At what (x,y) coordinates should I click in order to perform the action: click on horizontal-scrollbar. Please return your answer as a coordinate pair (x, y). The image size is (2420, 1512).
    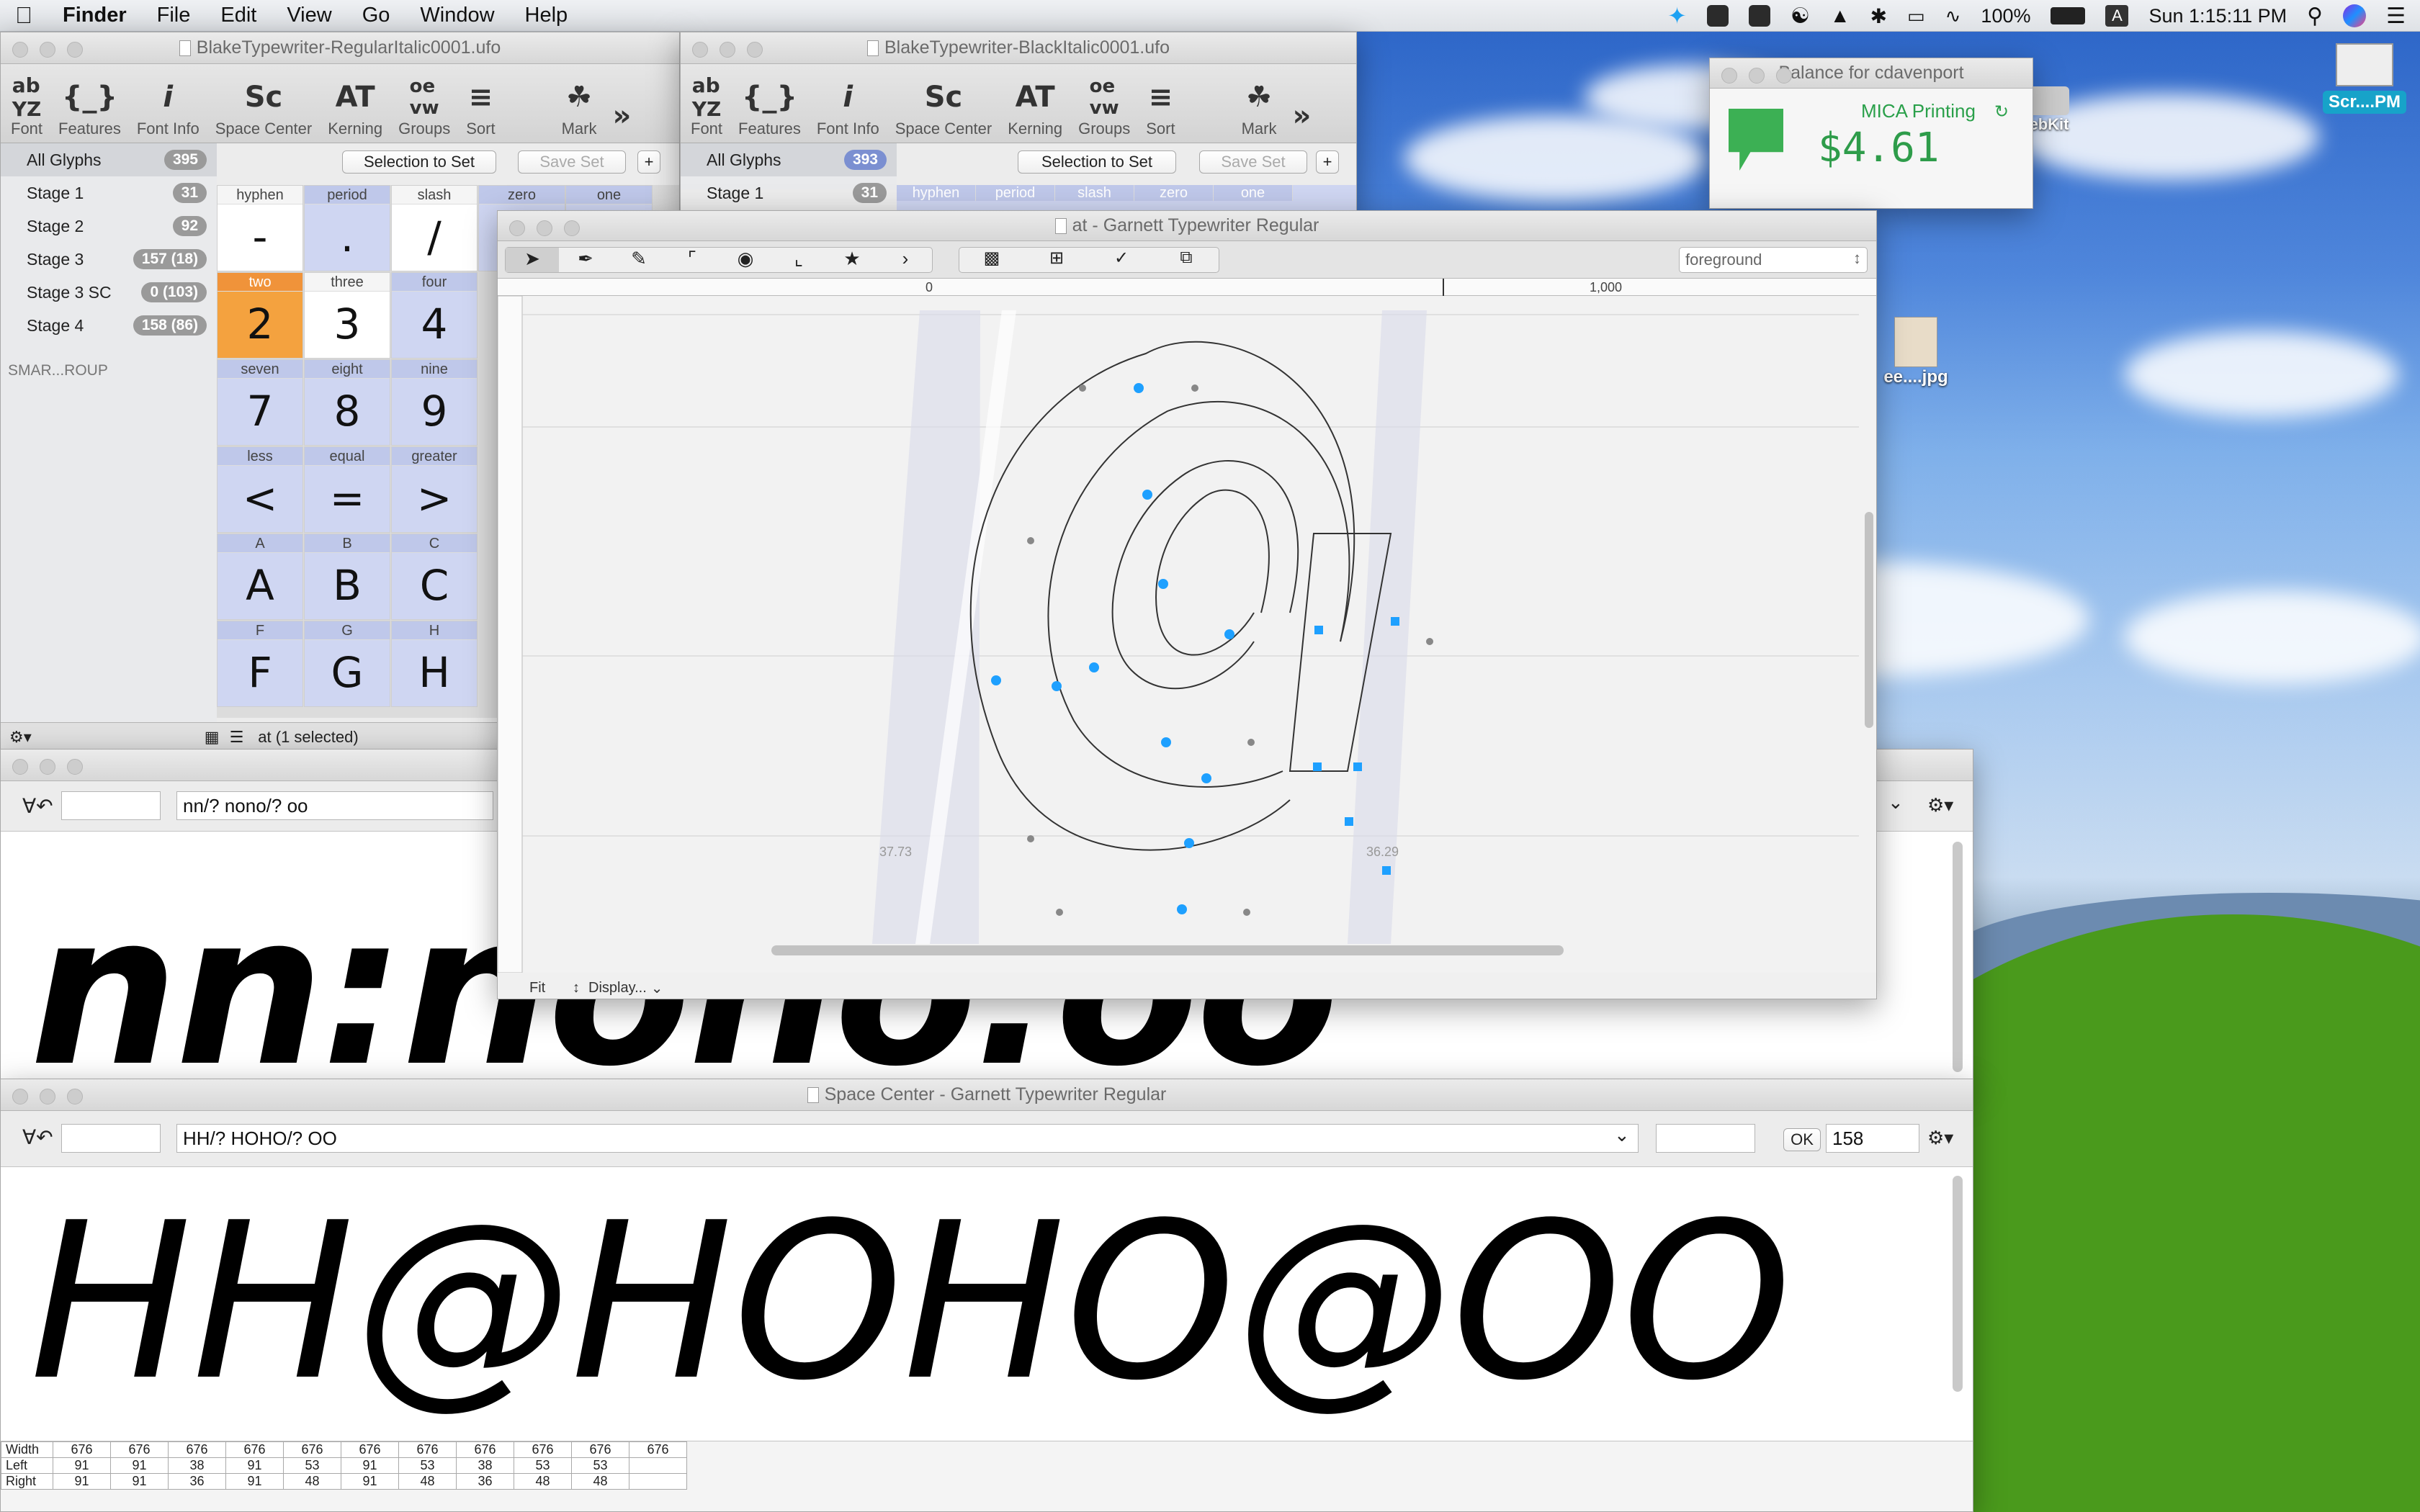
    Looking at the image, I should click on (1167, 950).